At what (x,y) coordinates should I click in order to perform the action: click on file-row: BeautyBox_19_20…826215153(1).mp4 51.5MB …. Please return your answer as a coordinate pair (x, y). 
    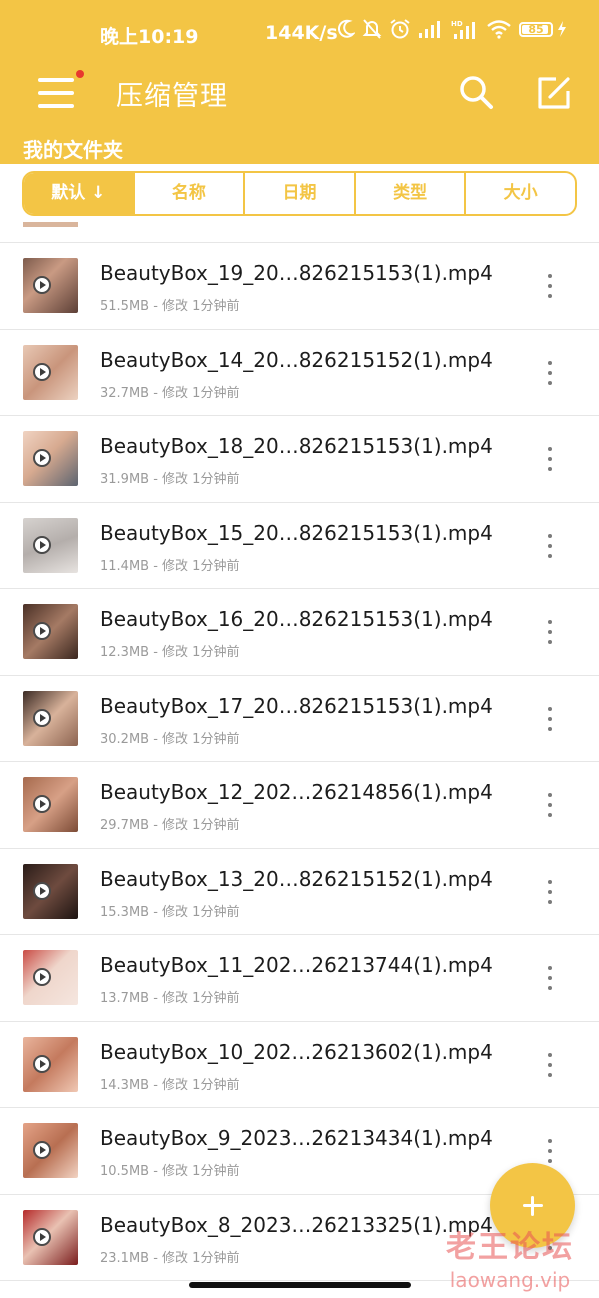
    Looking at the image, I should click on (299, 286).